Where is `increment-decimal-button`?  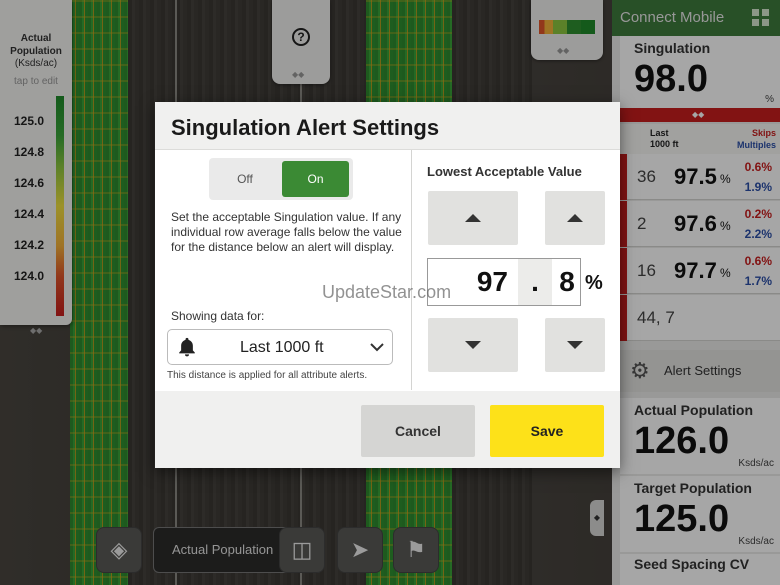 increment-decimal-button is located at coordinates (575, 218).